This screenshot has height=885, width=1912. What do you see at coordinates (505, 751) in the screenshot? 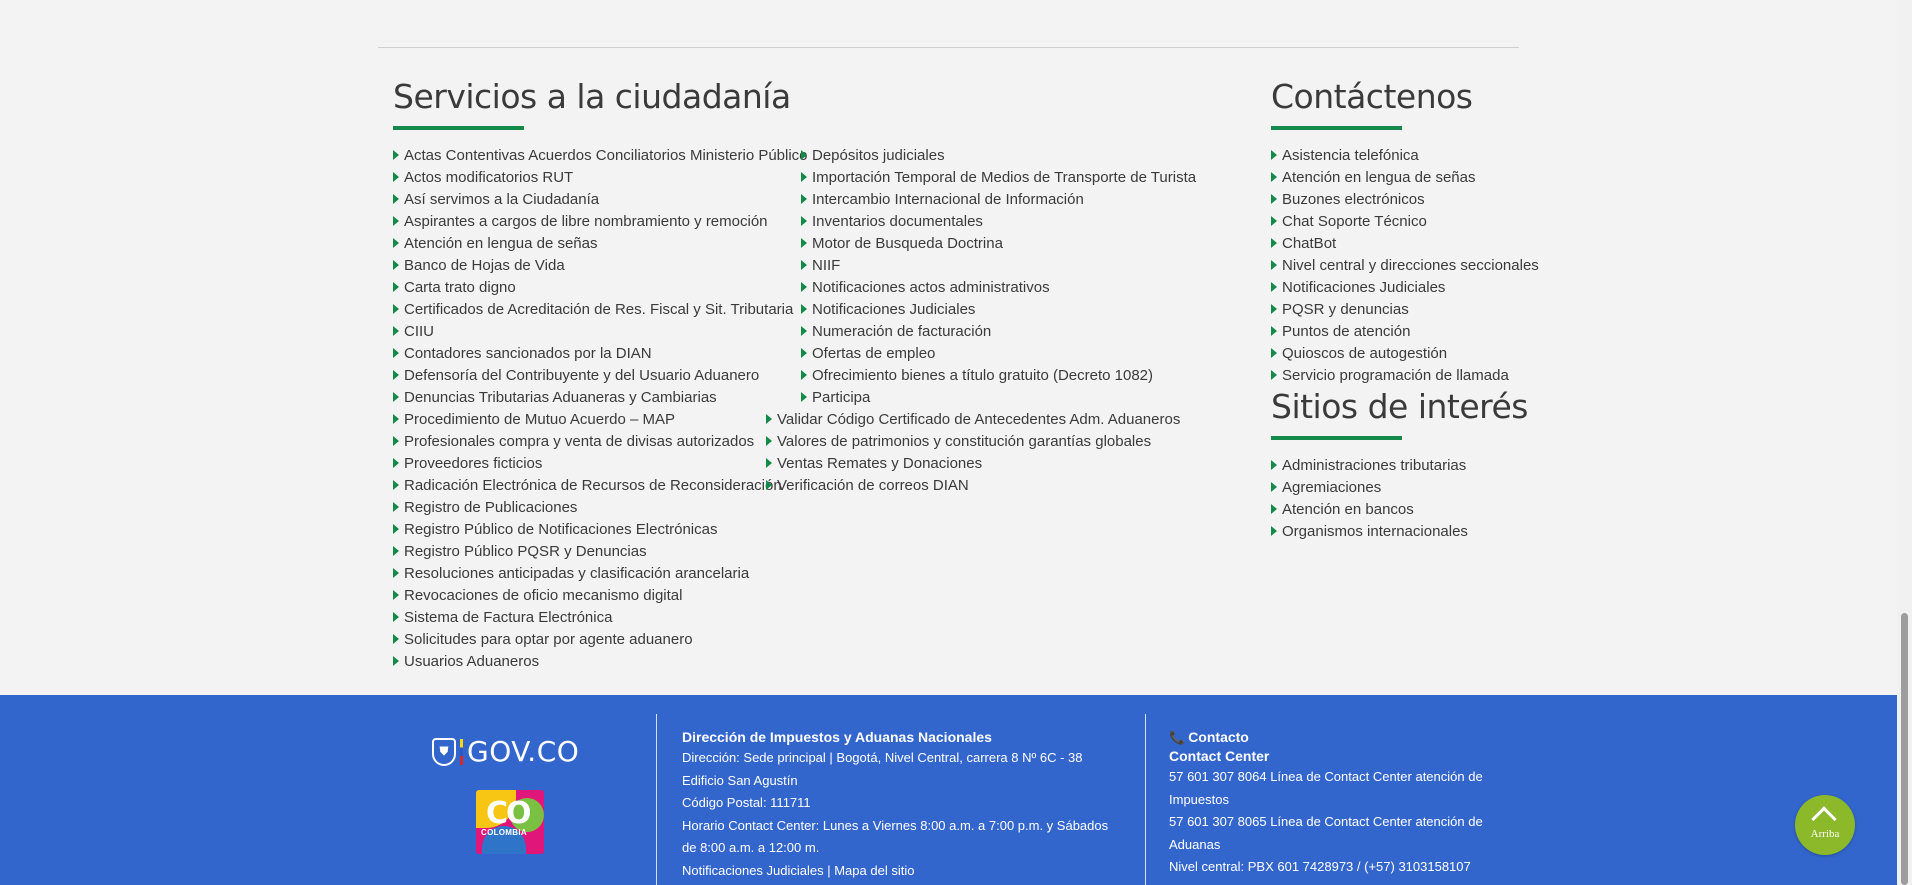
I see `govco-logo: ⛊ GOV.CO` at bounding box center [505, 751].